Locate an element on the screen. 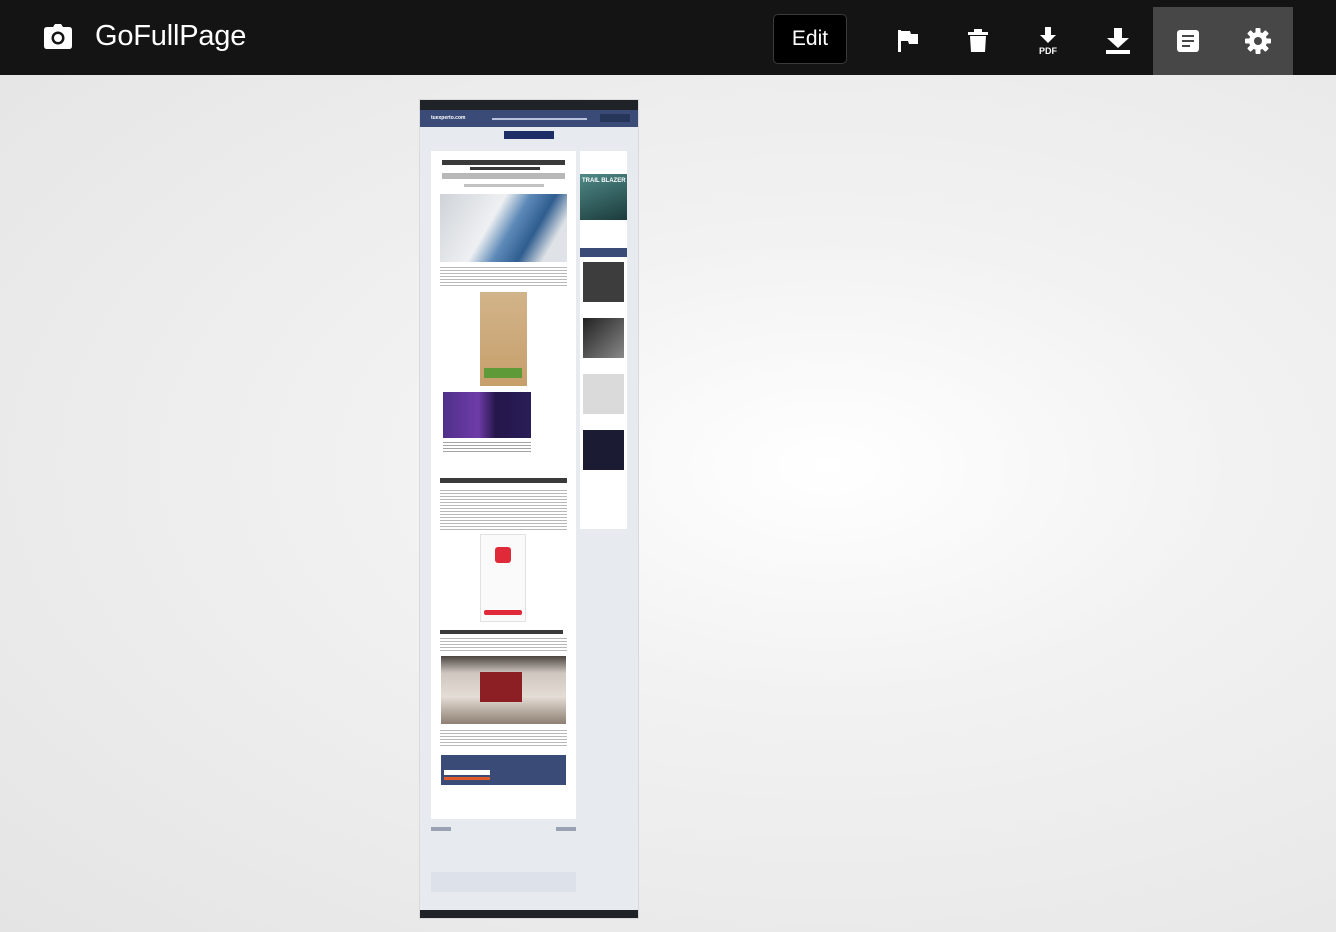 Image resolution: width=1336 pixels, height=932 pixels. download-button is located at coordinates (1118, 41).